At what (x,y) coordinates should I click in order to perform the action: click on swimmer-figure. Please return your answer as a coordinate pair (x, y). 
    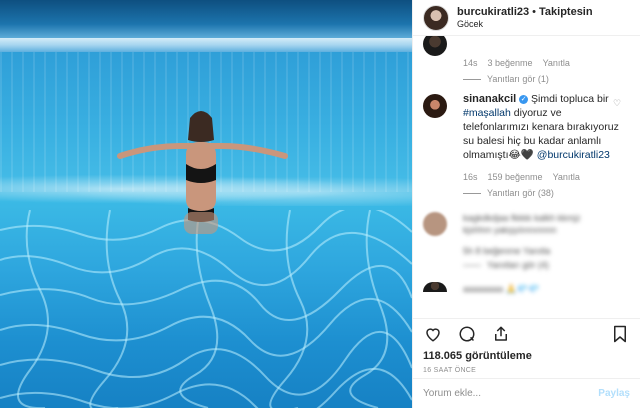
    Looking at the image, I should click on (202, 172).